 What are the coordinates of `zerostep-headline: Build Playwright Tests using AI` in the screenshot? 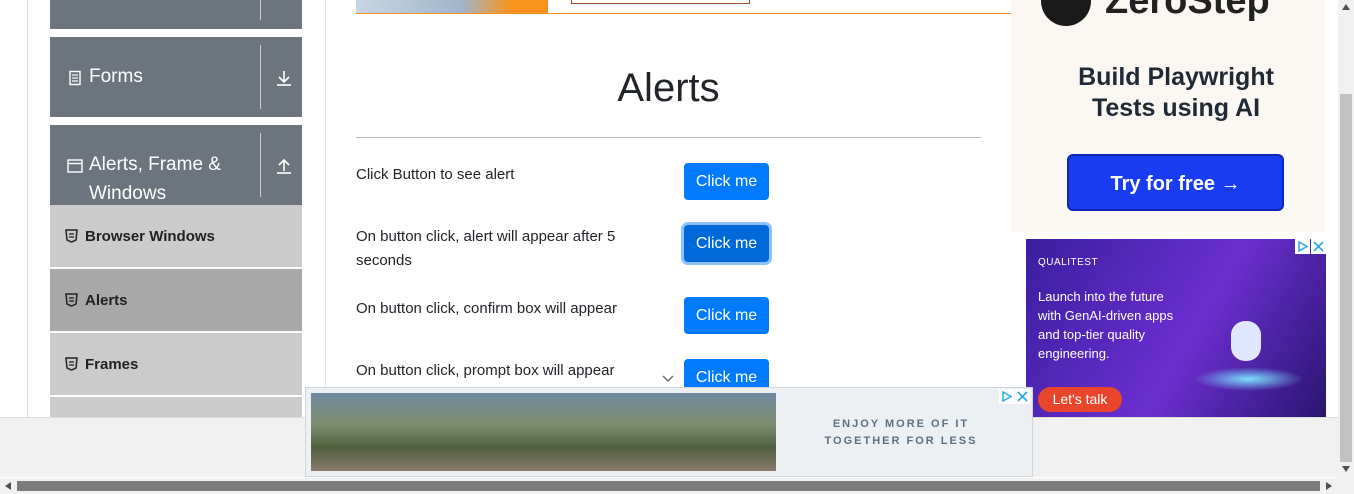 It's located at (1176, 93).